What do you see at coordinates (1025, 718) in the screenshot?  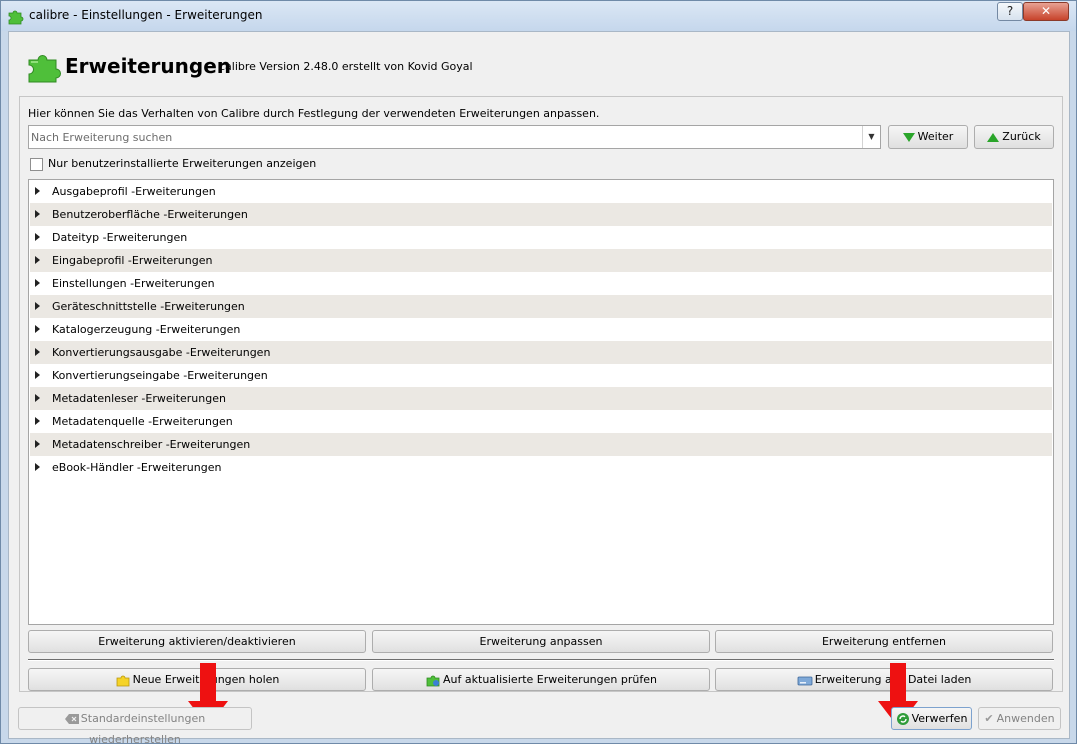 I see `apply-label: Anwenden` at bounding box center [1025, 718].